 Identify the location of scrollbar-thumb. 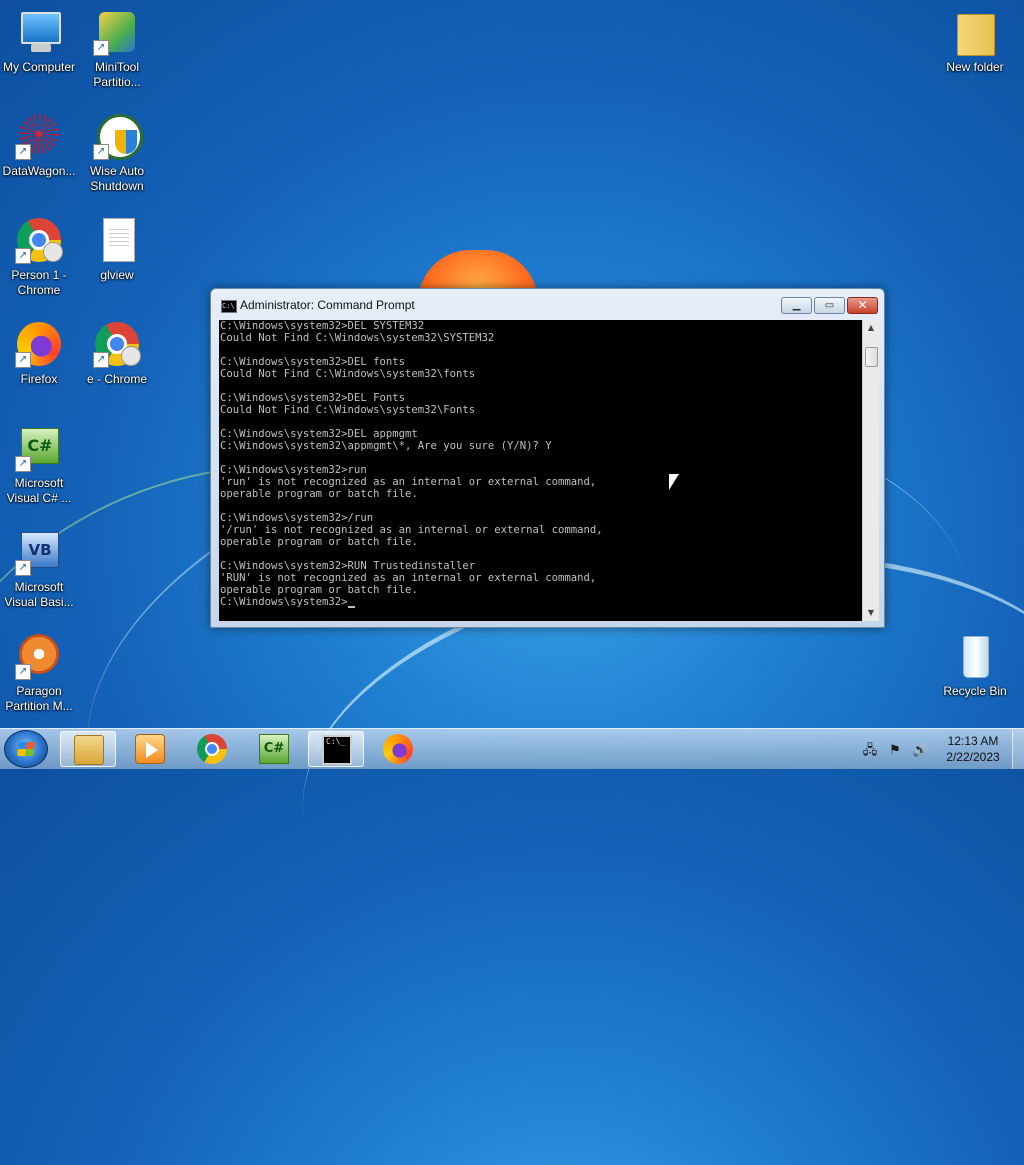
(871, 357).